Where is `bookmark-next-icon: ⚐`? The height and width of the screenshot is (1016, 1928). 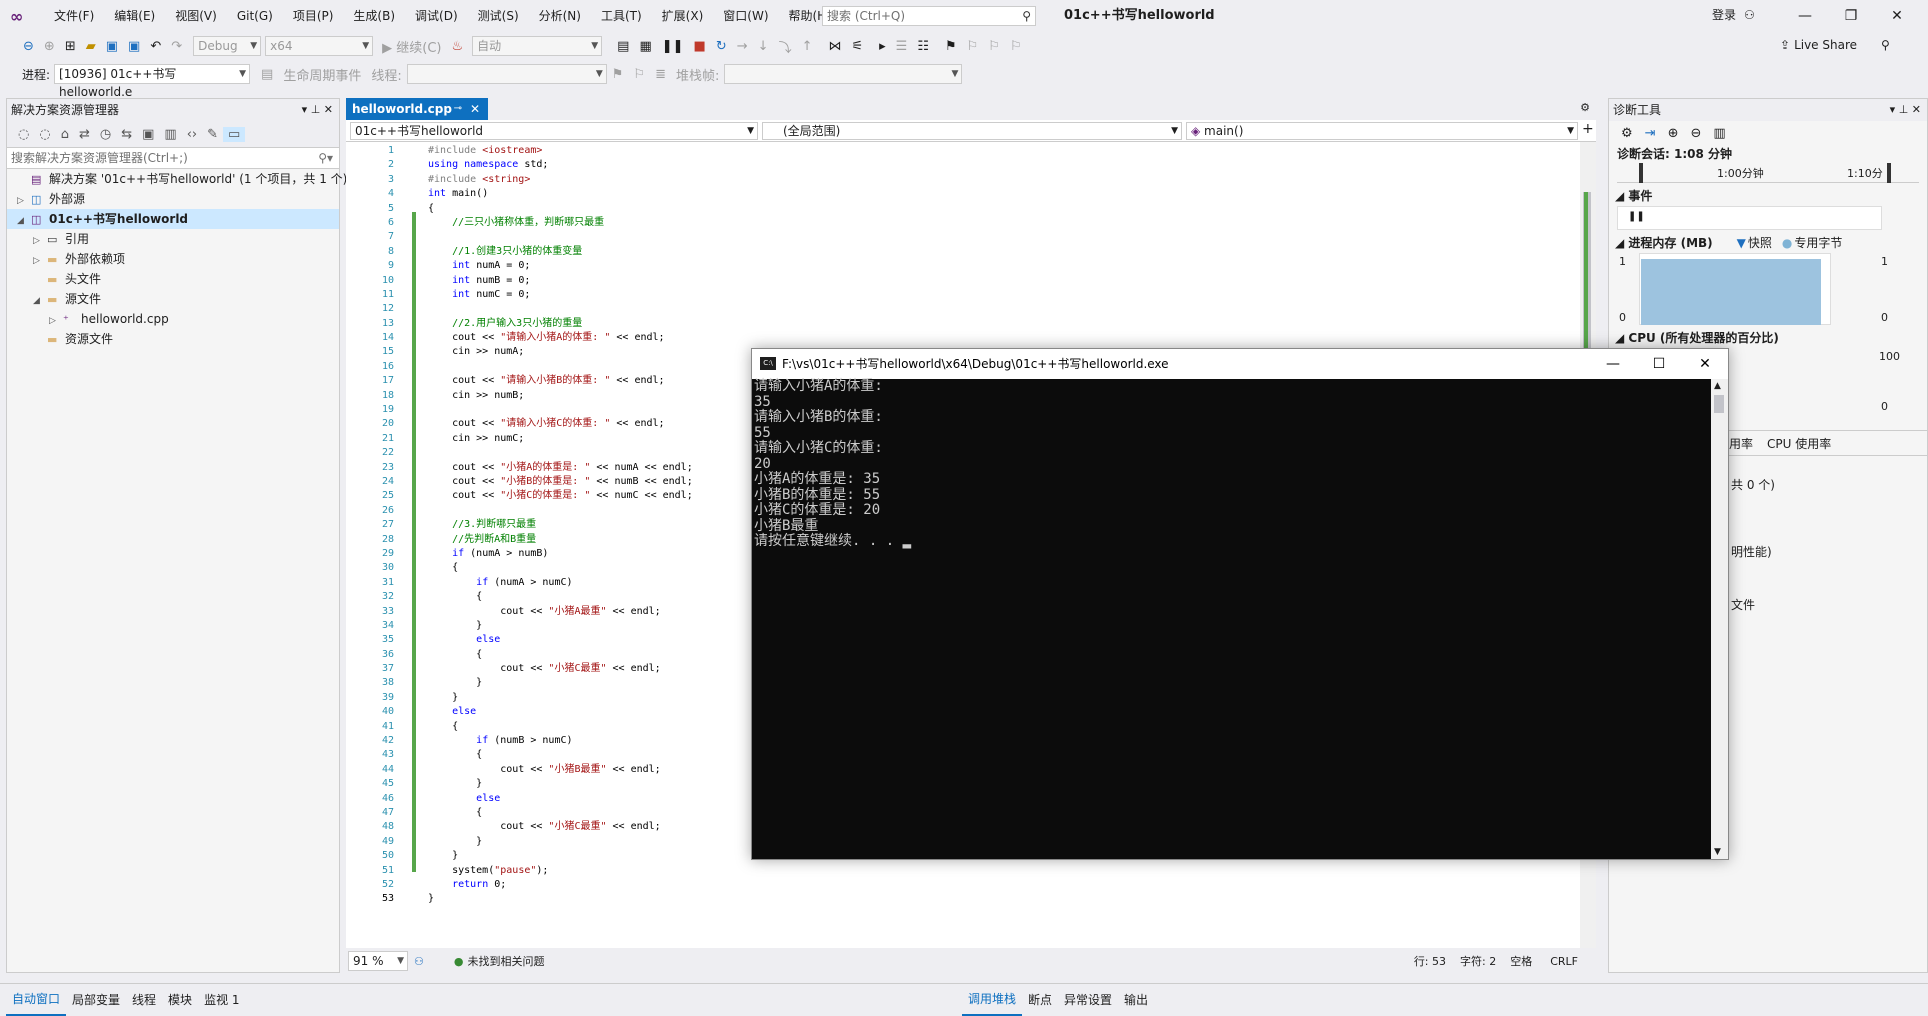 bookmark-next-icon: ⚐ is located at coordinates (994, 46).